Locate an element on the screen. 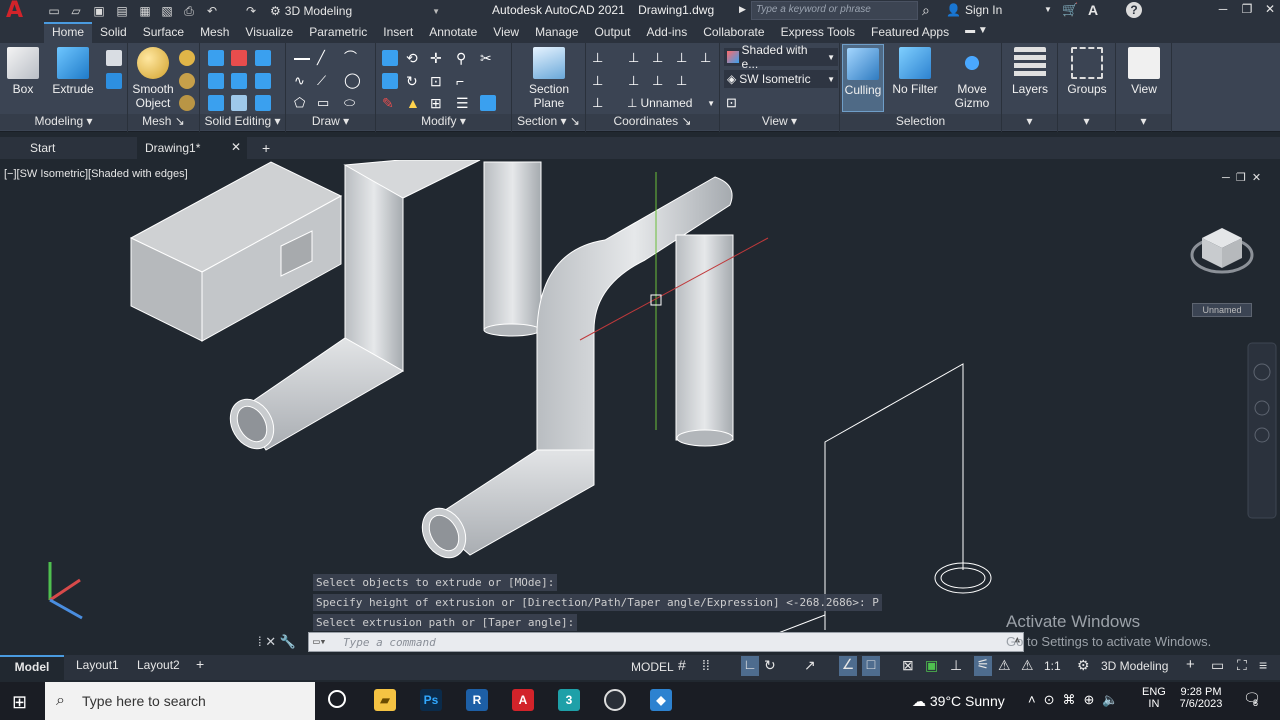 The height and width of the screenshot is (720, 1280). plot-icon: ⎙ is located at coordinates (189, 11).